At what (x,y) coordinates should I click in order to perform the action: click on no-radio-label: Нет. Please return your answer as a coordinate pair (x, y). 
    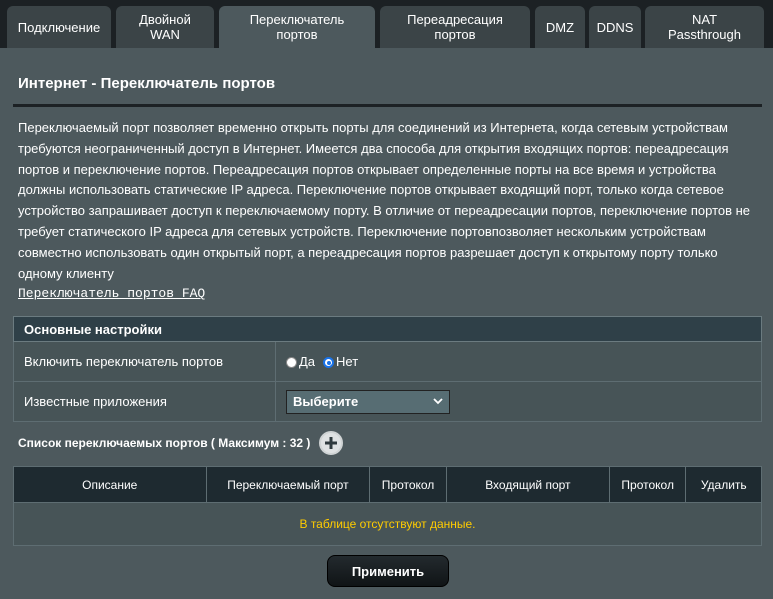
    Looking at the image, I should click on (347, 361).